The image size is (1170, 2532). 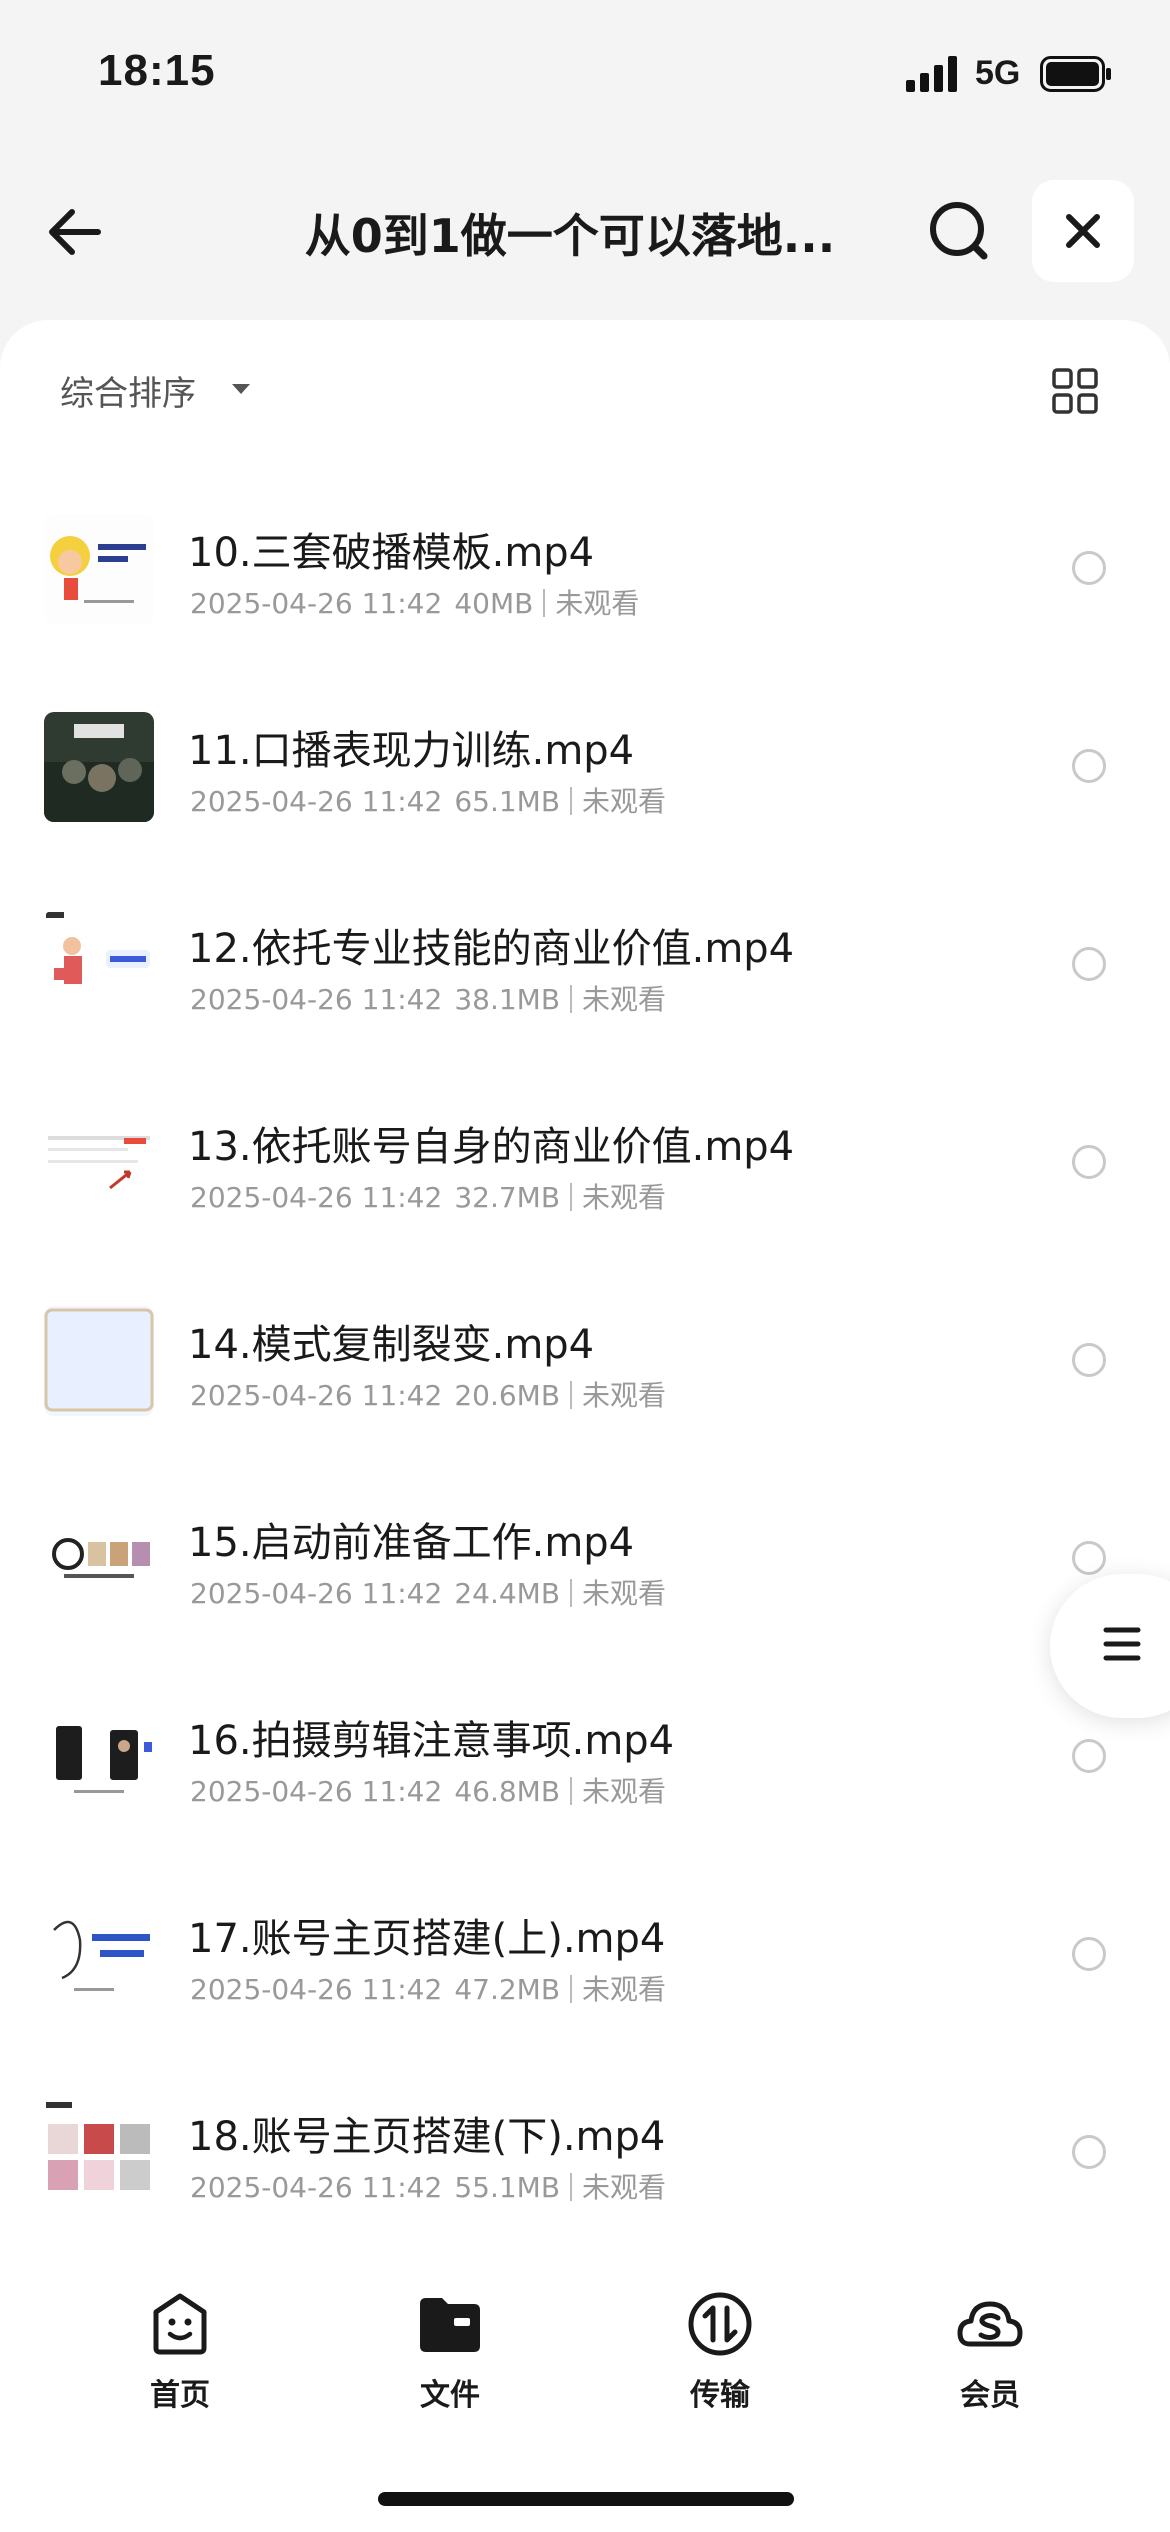 I want to click on tab-files: 文件, so click(x=450, y=2351).